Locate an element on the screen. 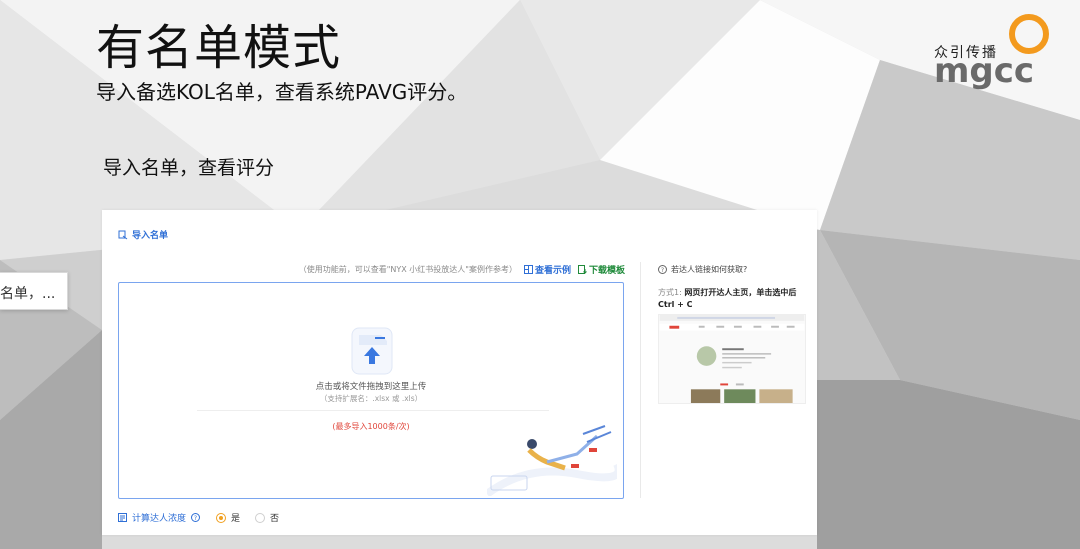 Image resolution: width=1080 pixels, height=549 pixels. slide-title: 有名单模式 is located at coordinates (219, 48).